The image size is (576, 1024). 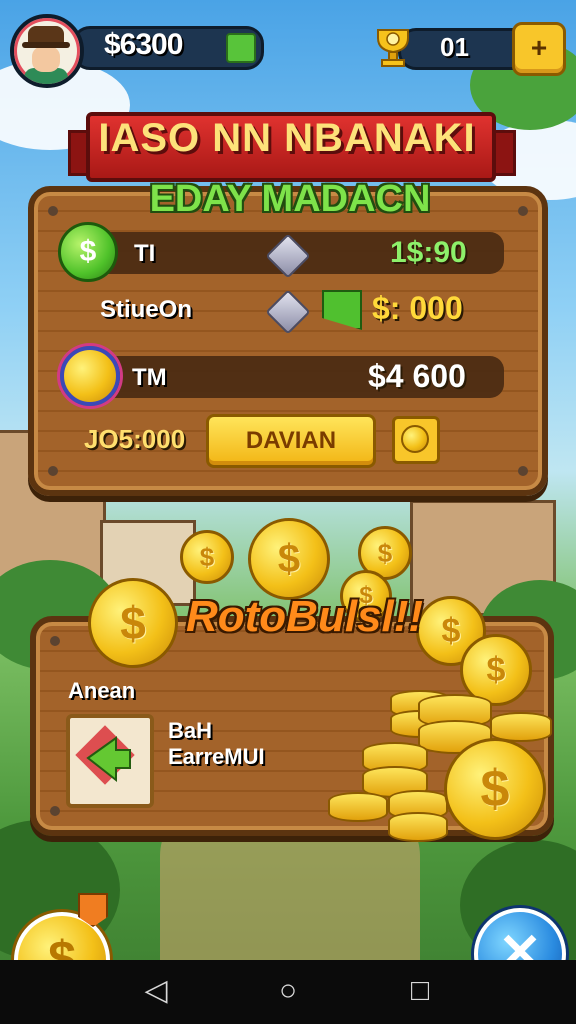 I want to click on nav-recent-icon: □, so click(x=420, y=991).